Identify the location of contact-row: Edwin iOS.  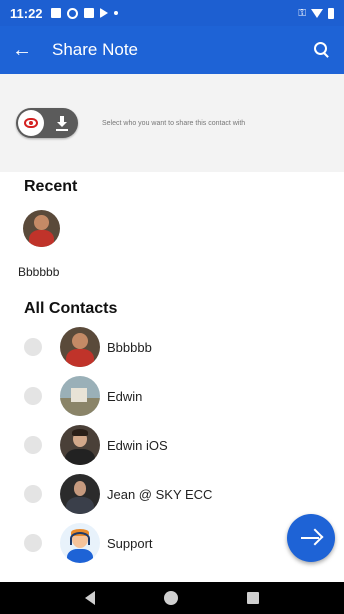
(172, 445).